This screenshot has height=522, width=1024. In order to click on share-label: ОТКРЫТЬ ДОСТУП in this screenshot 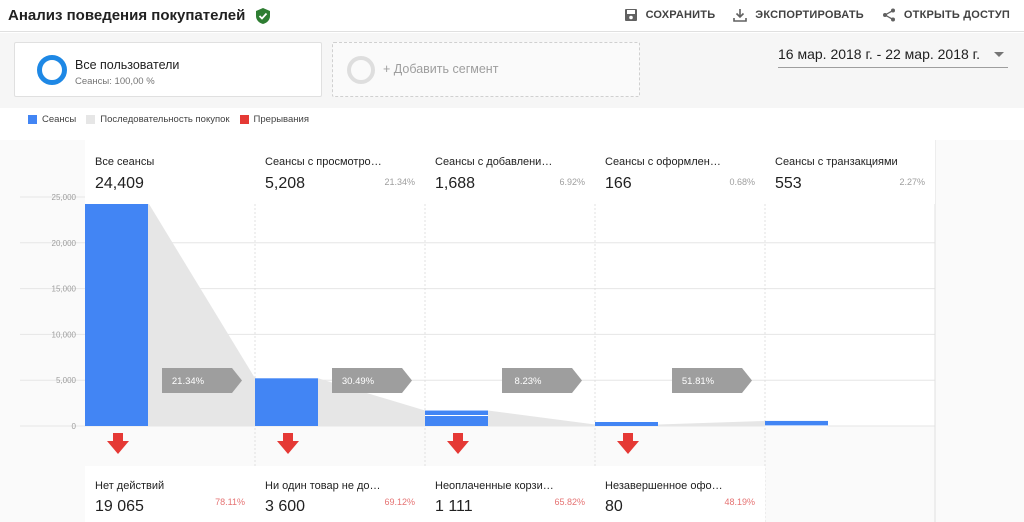, I will do `click(956, 15)`.